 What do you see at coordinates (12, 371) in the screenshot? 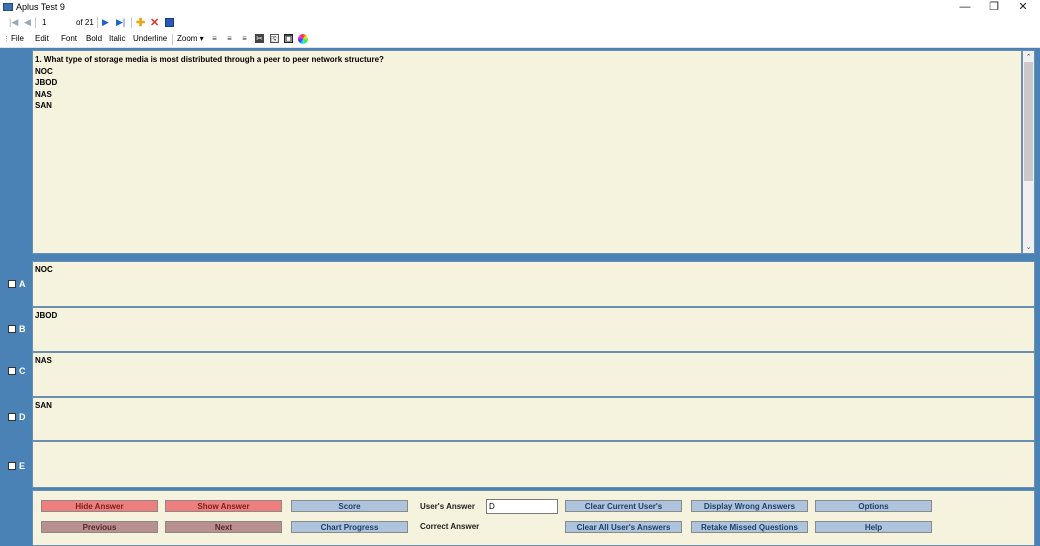
I see `checkbox-c` at bounding box center [12, 371].